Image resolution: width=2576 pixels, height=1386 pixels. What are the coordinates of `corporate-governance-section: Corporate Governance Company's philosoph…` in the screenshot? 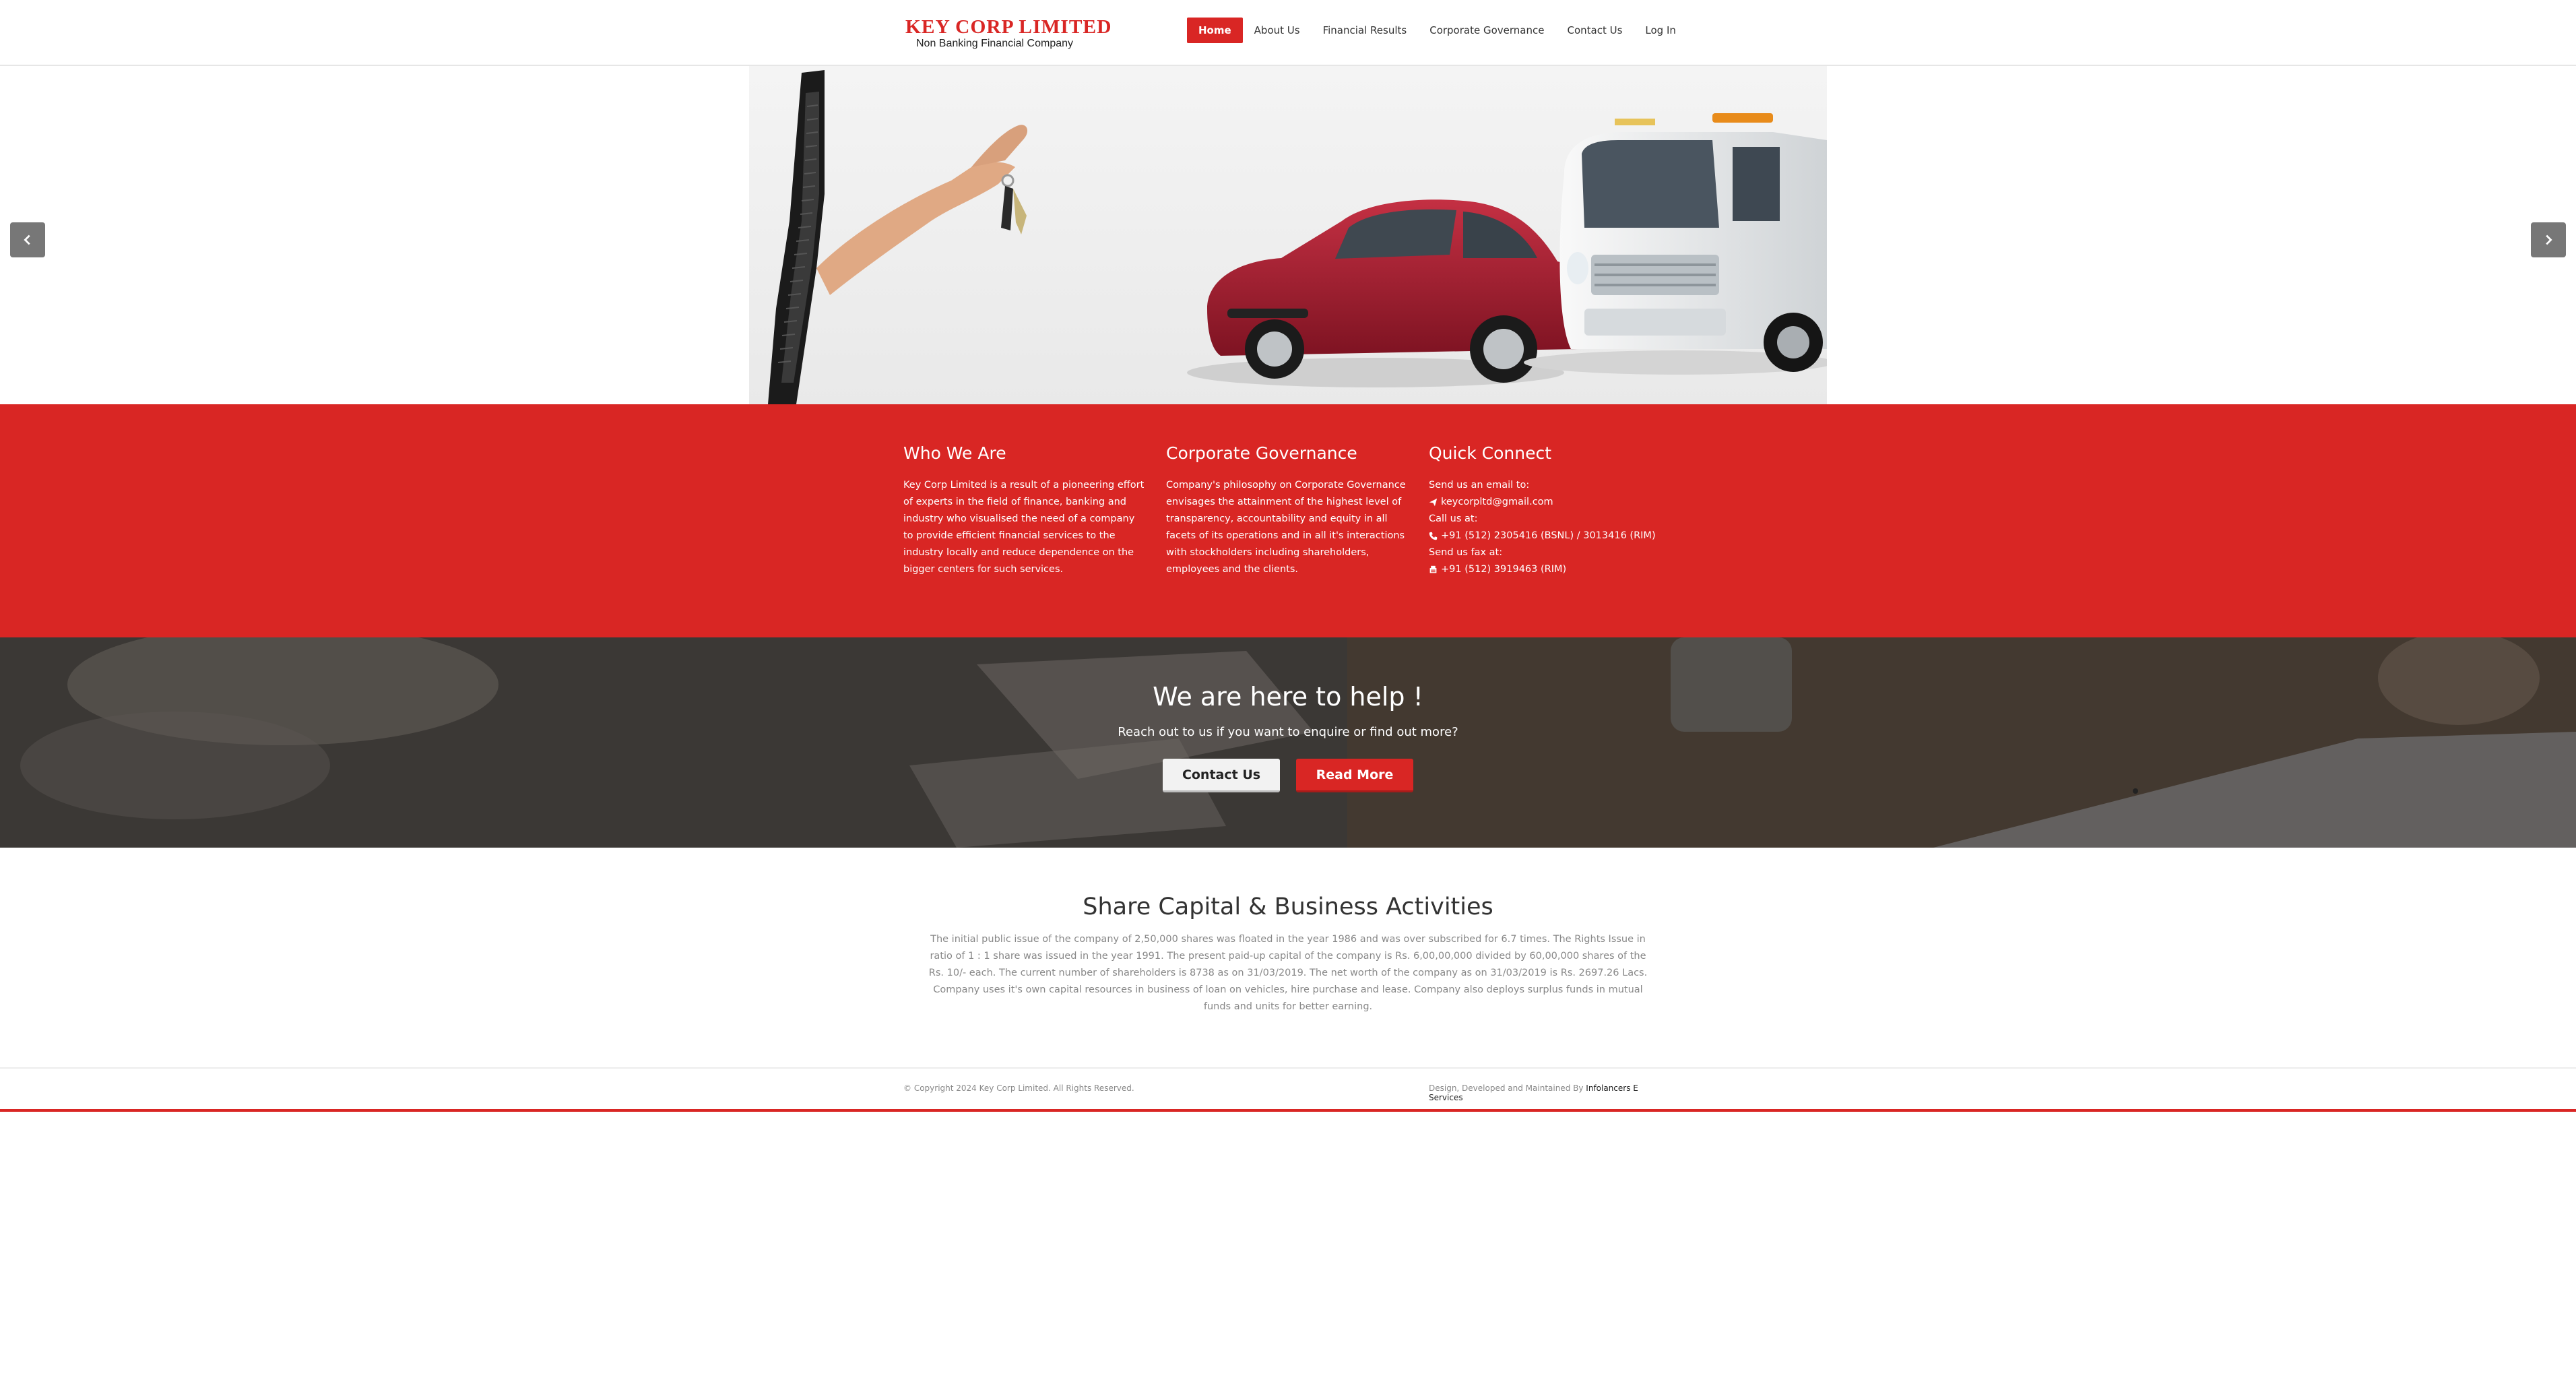 It's located at (1287, 510).